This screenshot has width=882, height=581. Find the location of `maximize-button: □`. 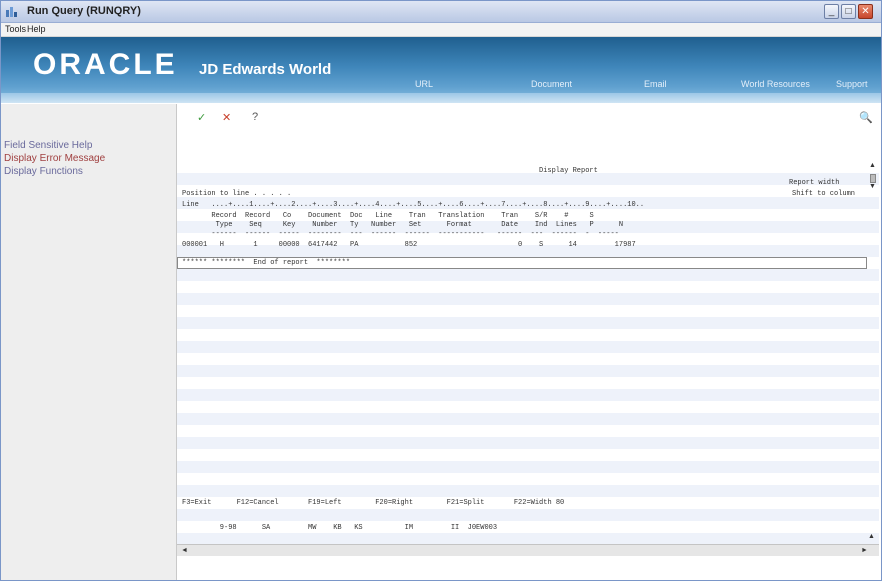

maximize-button: □ is located at coordinates (848, 11).